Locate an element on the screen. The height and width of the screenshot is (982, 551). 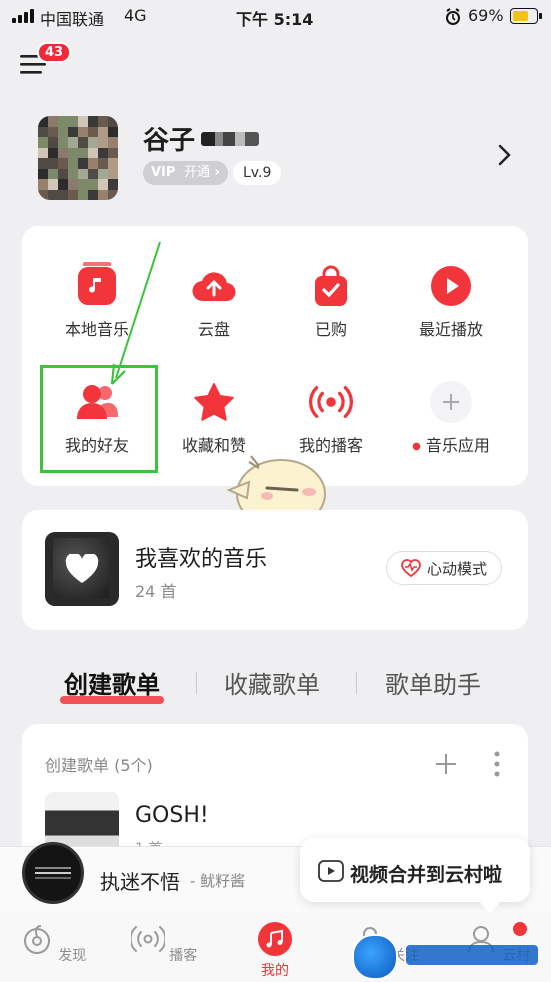
name-blur is located at coordinates (230, 138).